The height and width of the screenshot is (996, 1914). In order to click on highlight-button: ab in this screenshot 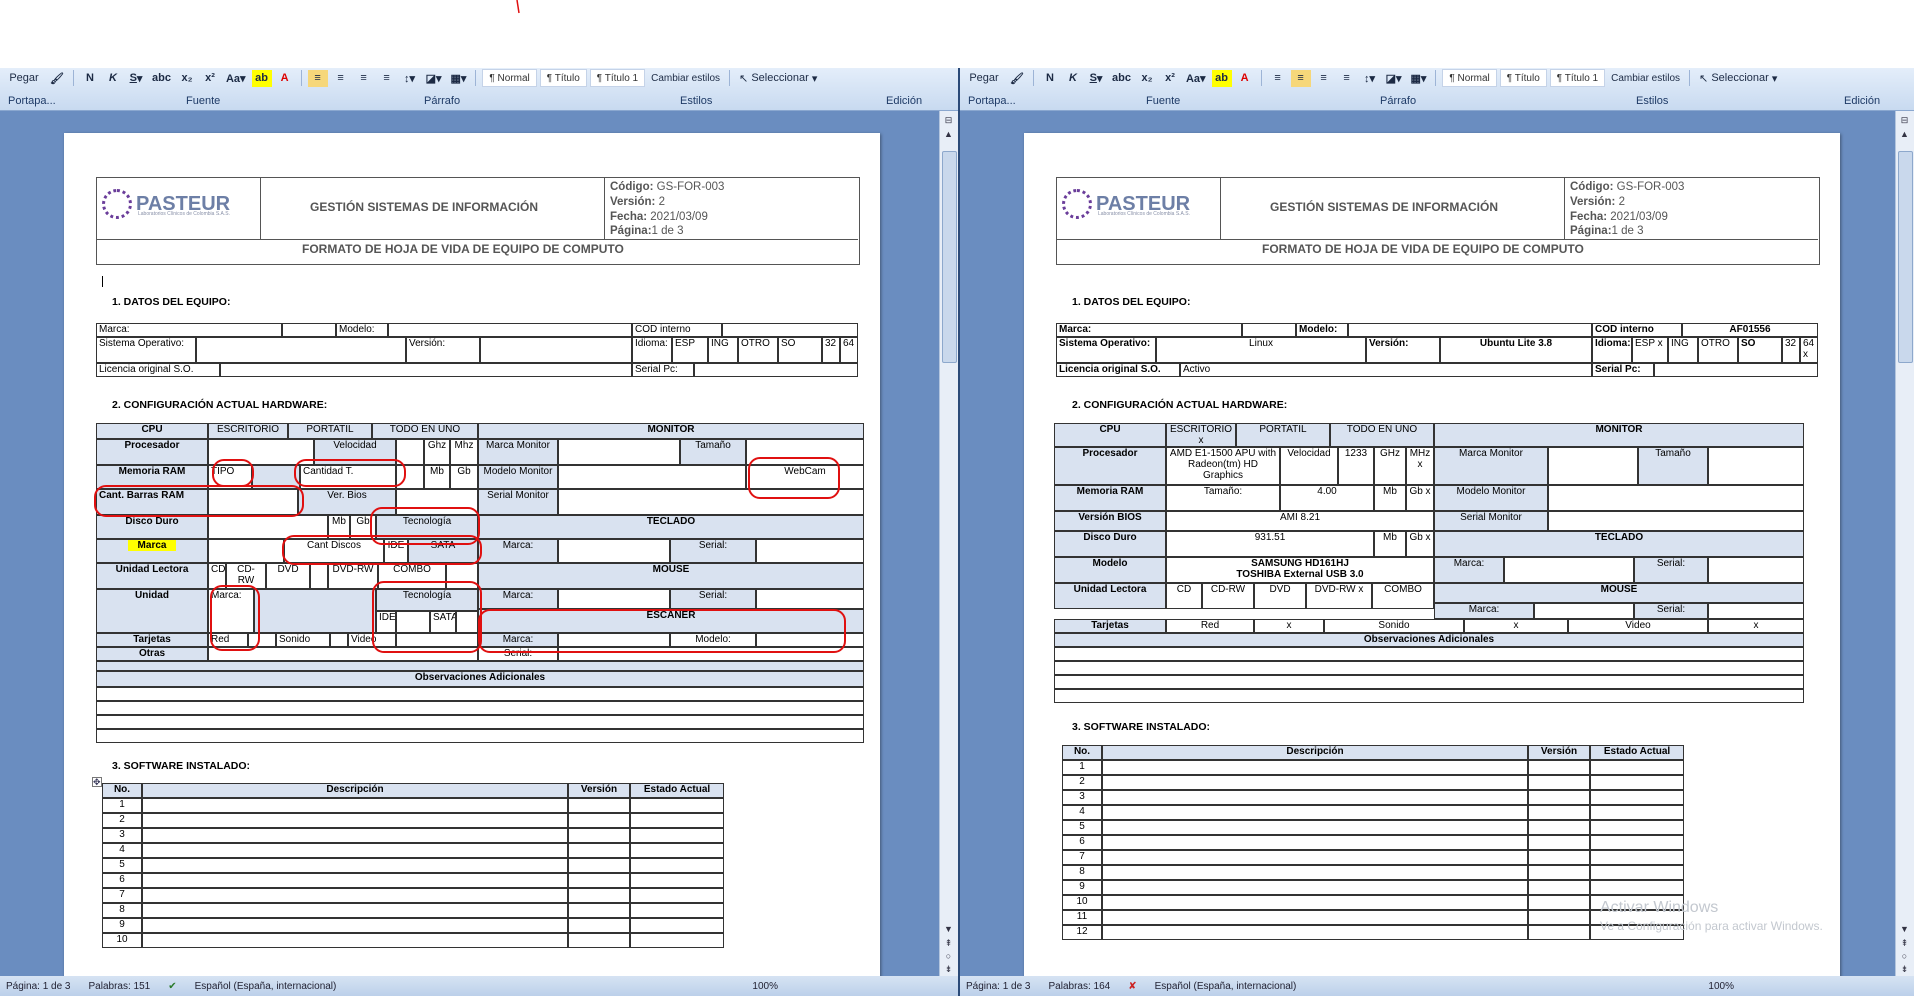, I will do `click(261, 78)`.